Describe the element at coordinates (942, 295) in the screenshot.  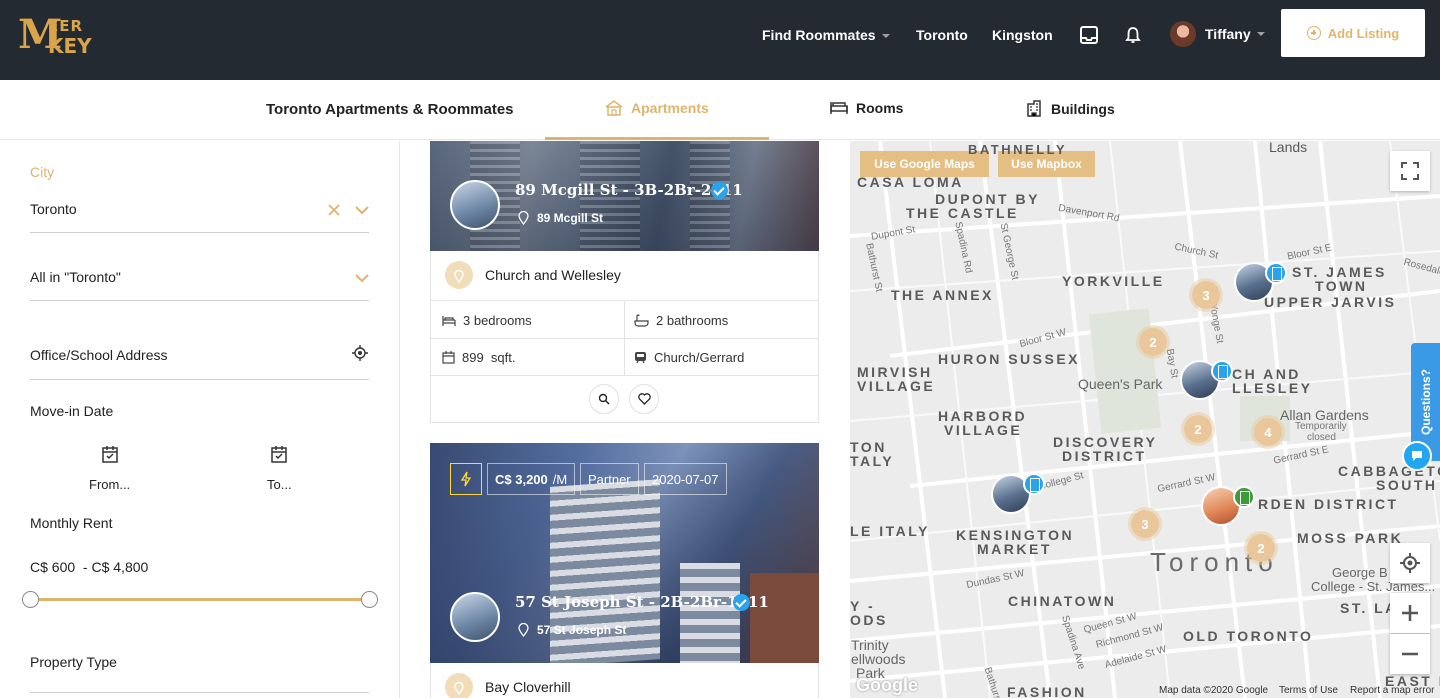
I see `map-label: THE ANNEX` at that location.